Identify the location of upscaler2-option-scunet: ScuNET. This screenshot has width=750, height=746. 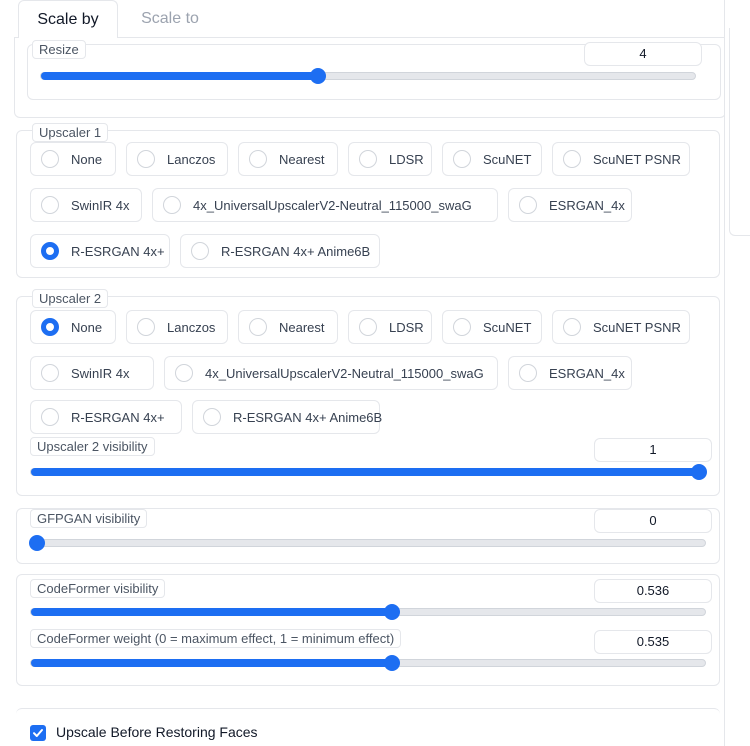
(492, 327).